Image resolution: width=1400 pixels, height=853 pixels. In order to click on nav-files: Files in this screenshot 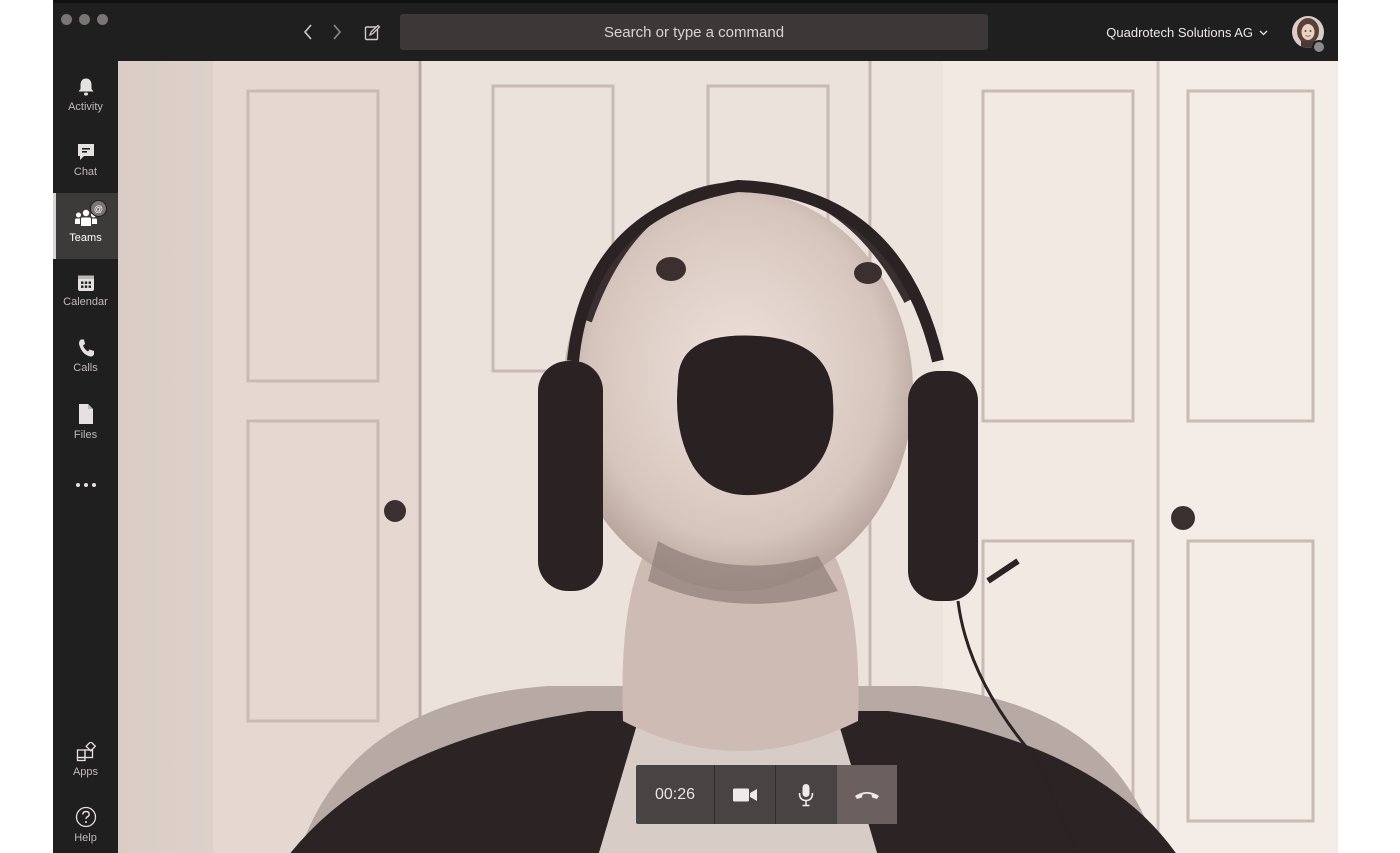, I will do `click(85, 422)`.